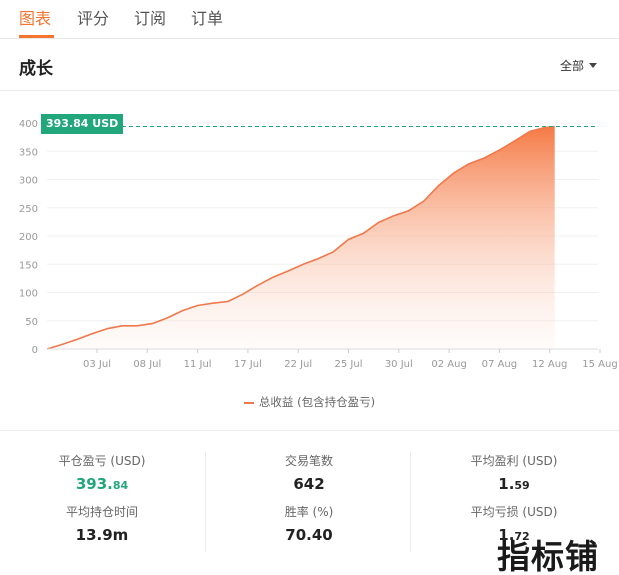 The width and height of the screenshot is (619, 575). I want to click on y-tick-label: 350, so click(28, 152).